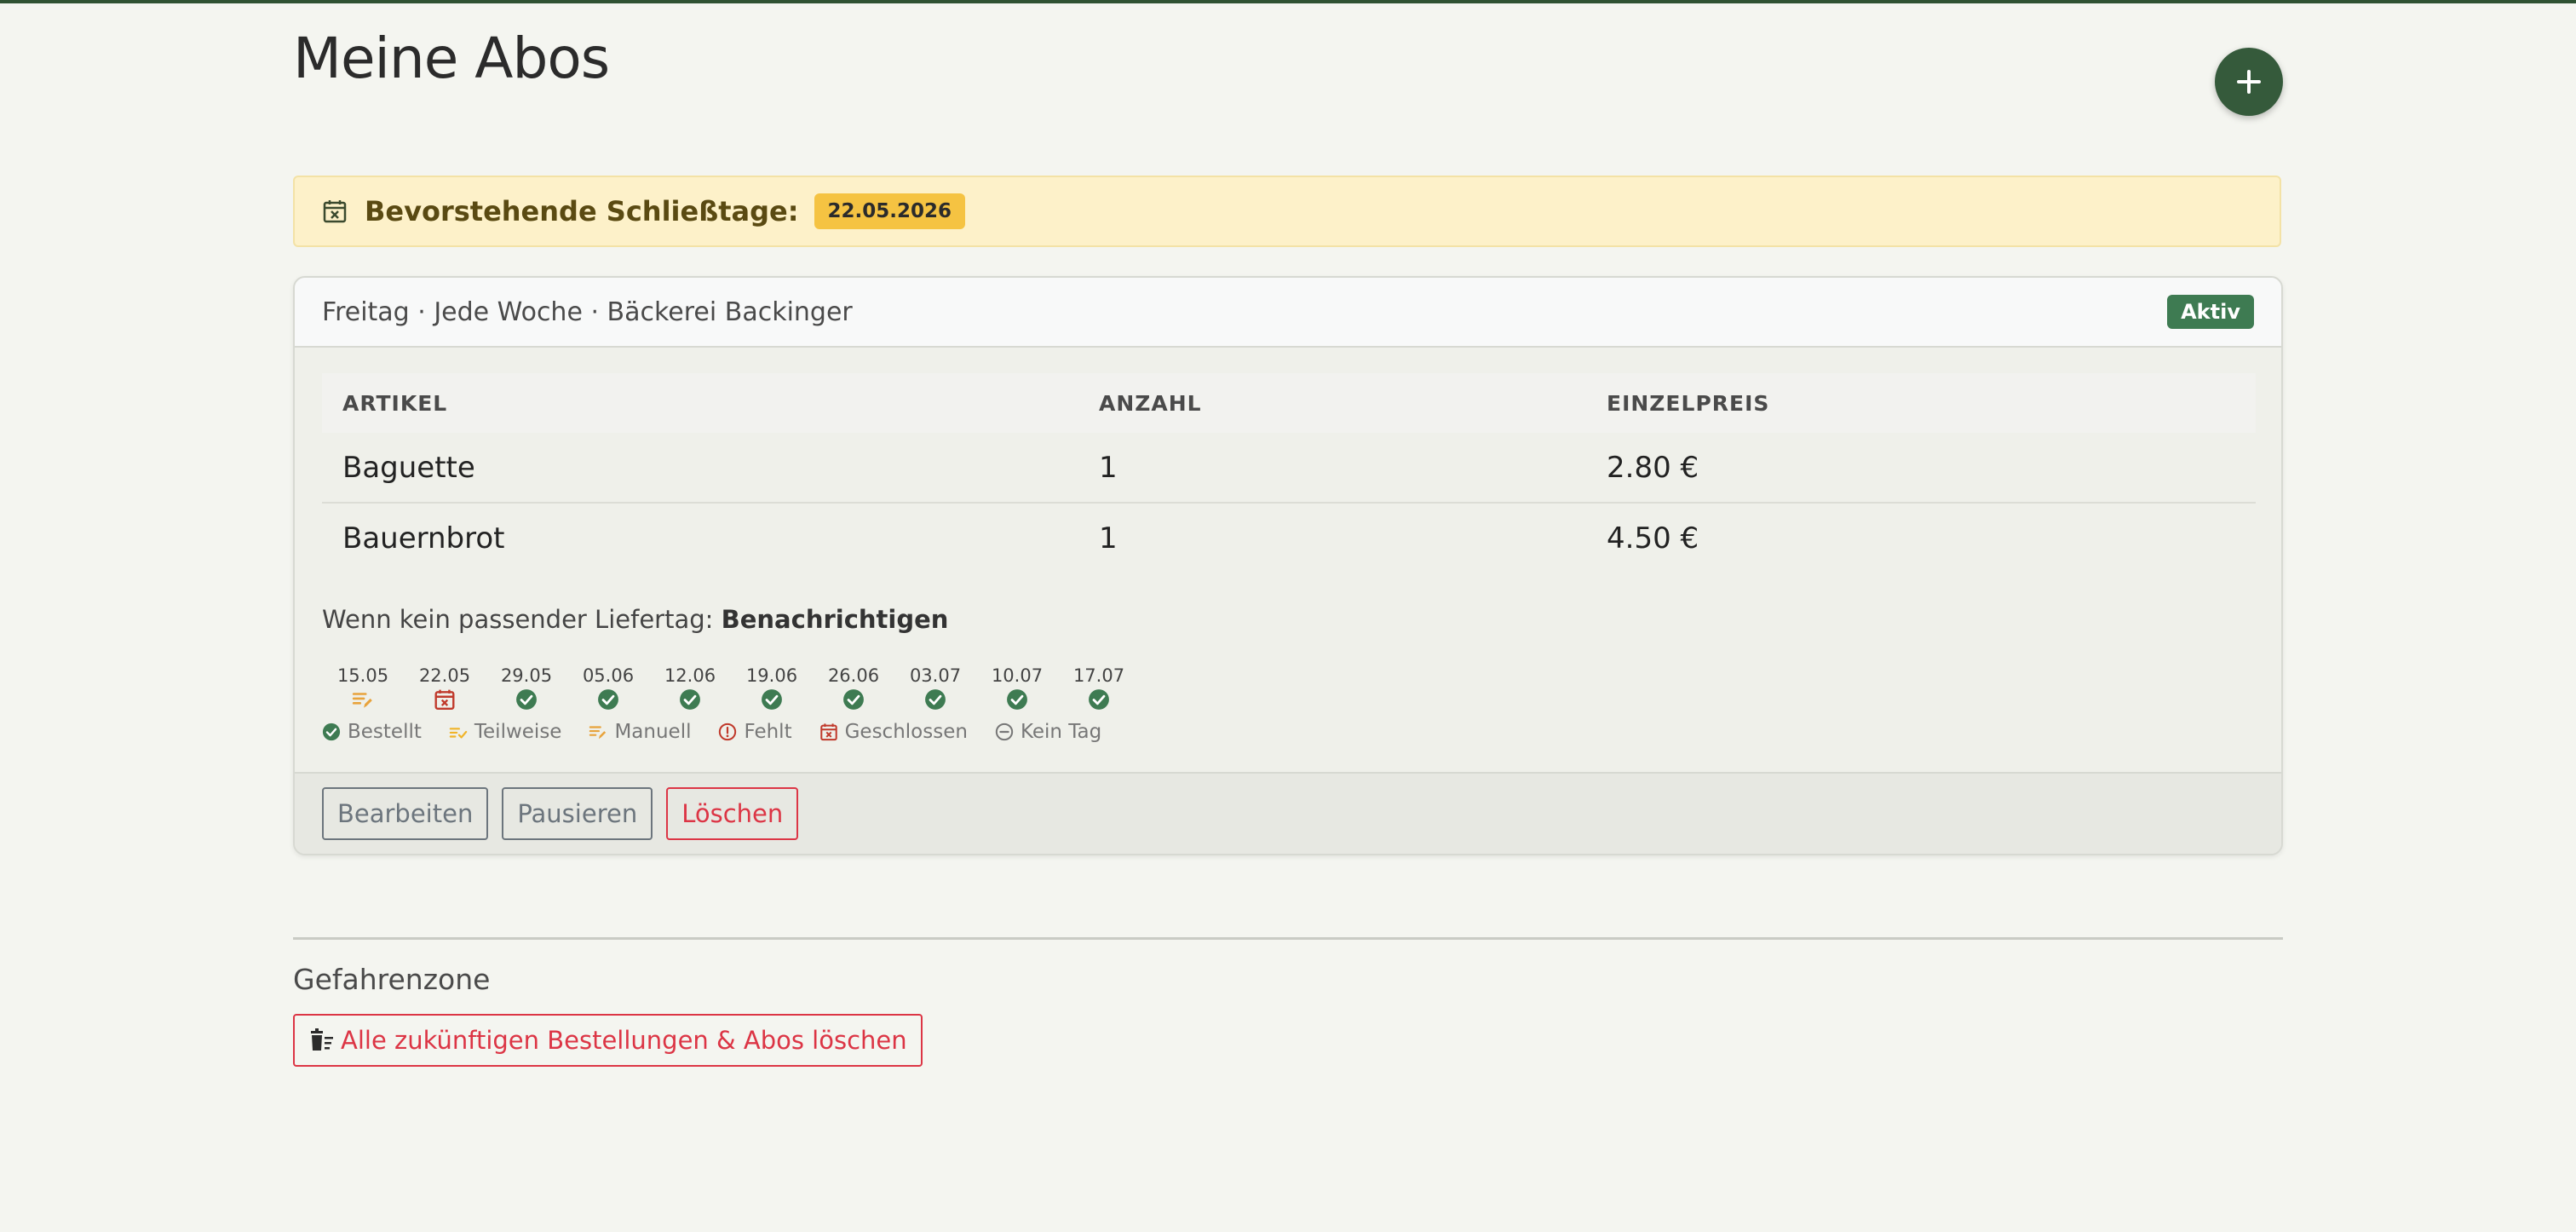  Describe the element at coordinates (458, 732) in the screenshot. I see `partial-list-icon` at that location.